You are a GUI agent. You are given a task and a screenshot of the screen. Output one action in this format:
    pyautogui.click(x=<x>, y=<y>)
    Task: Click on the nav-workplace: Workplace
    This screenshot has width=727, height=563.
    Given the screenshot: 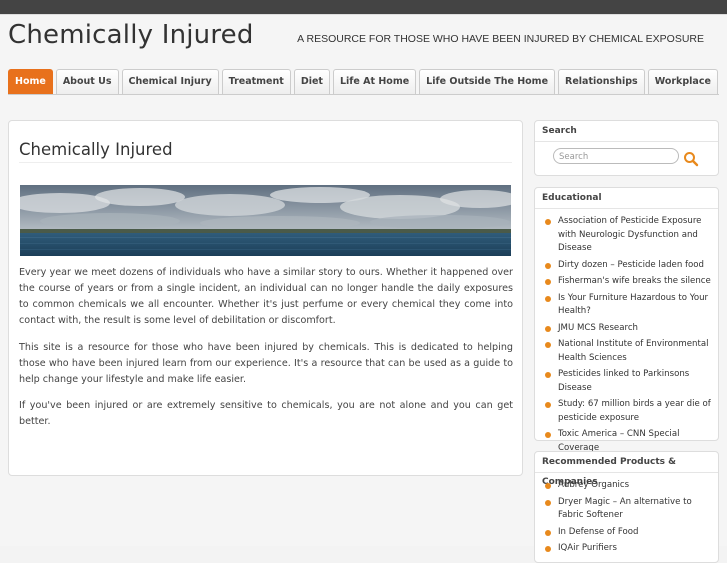 What is the action you would take?
    pyautogui.click(x=682, y=81)
    